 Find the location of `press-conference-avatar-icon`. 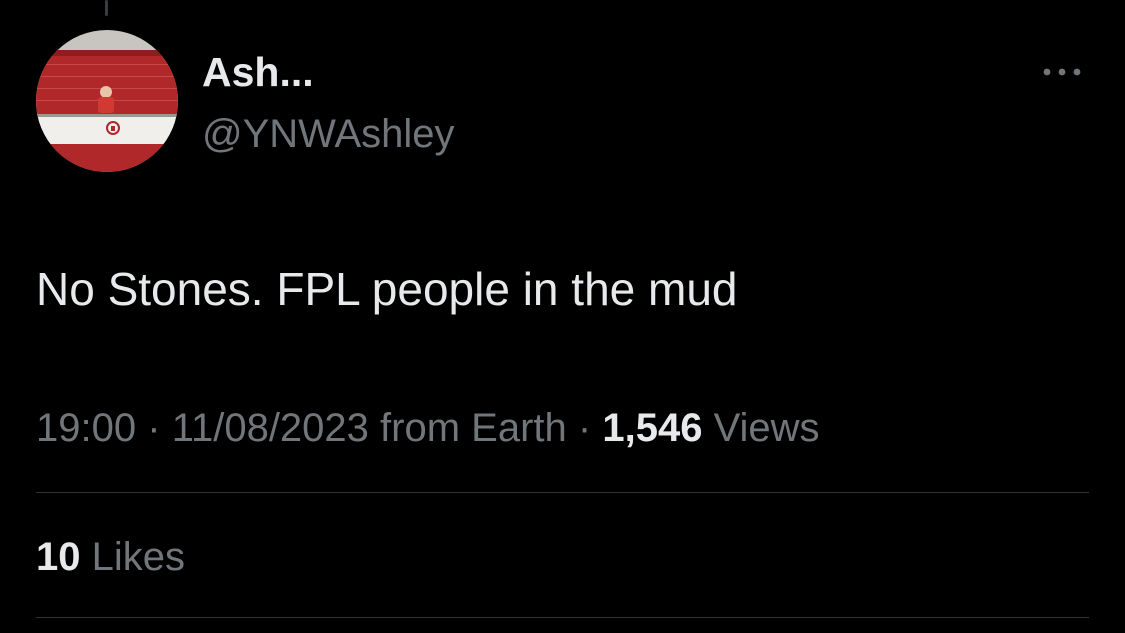

press-conference-avatar-icon is located at coordinates (107, 101).